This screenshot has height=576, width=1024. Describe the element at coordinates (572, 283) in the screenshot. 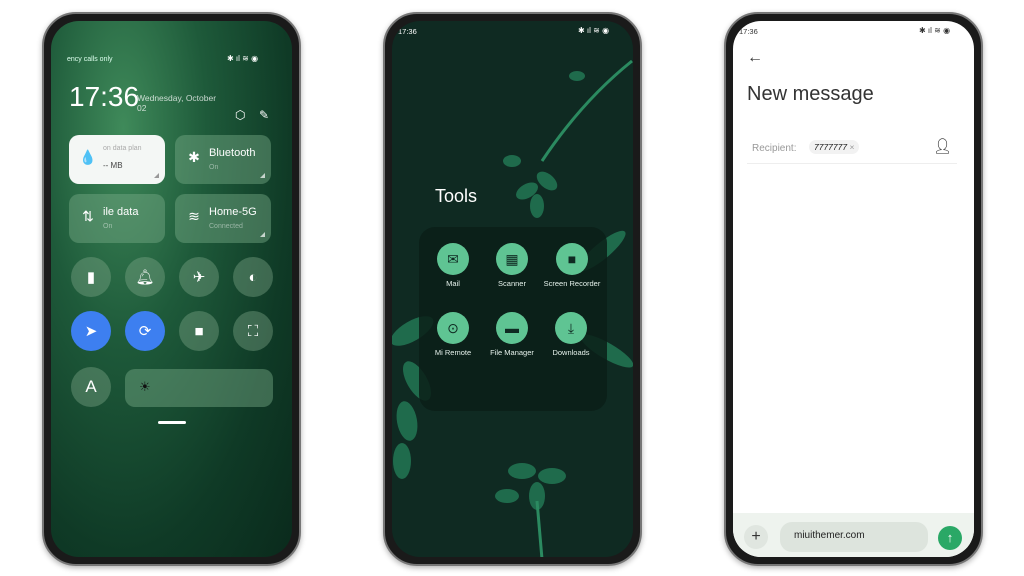

I see `app-label: Screen Recorder` at that location.